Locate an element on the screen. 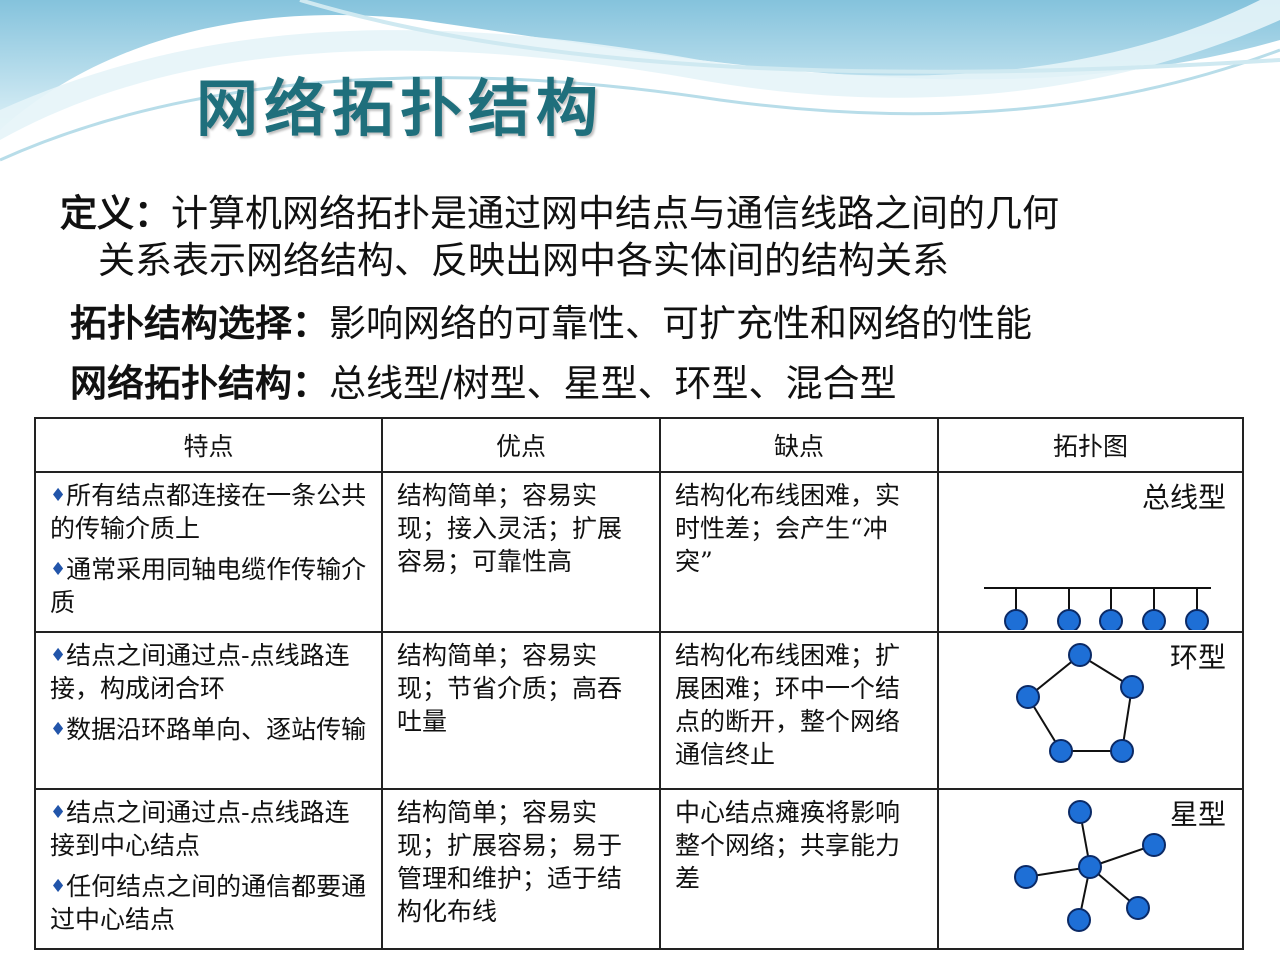 This screenshot has width=1280, height=960. definition-line-1: 定义：计算机网络拓扑是通过网中结点与通信线路之间的几何 is located at coordinates (559, 213).